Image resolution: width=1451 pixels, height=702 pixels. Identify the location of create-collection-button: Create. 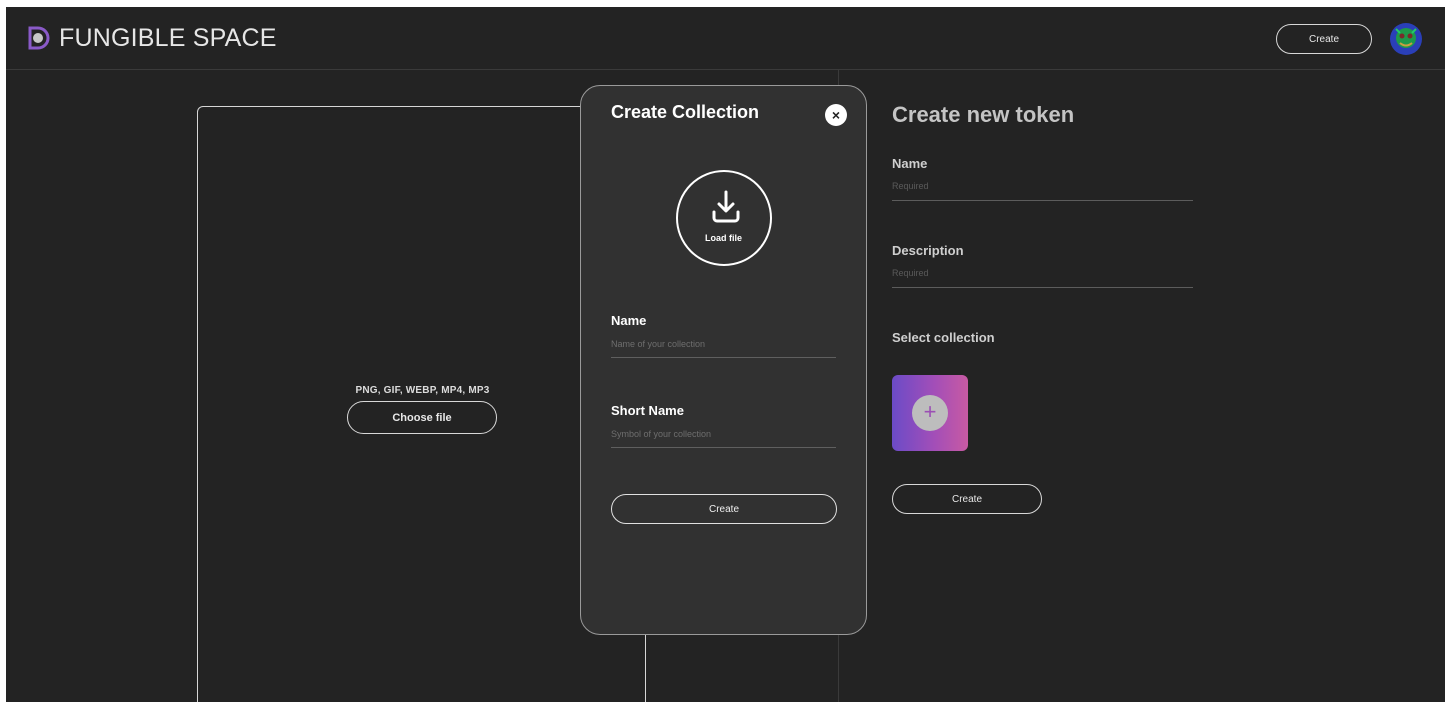
(724, 509).